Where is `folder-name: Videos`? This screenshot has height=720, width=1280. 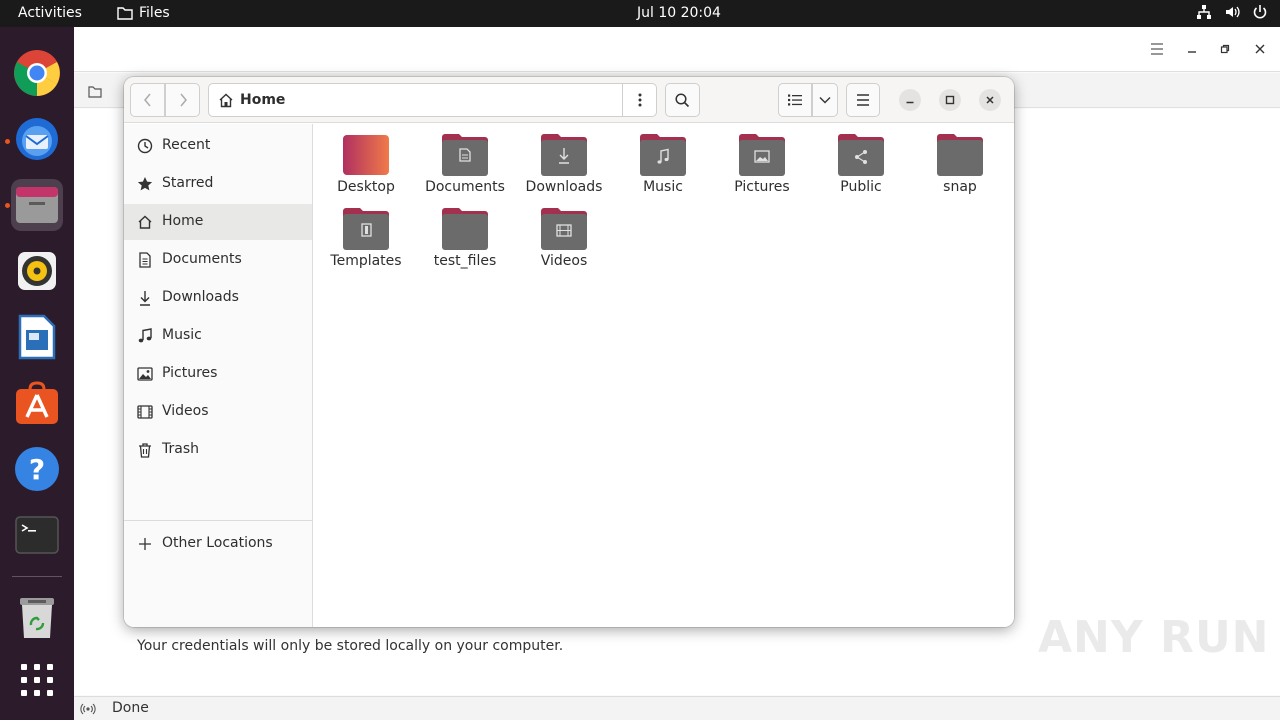
folder-name: Videos is located at coordinates (564, 261).